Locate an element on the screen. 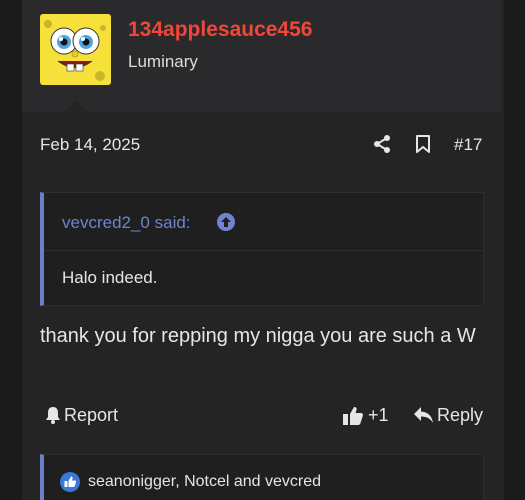 This screenshot has height=500, width=525. reply-button: Reply is located at coordinates (460, 415).